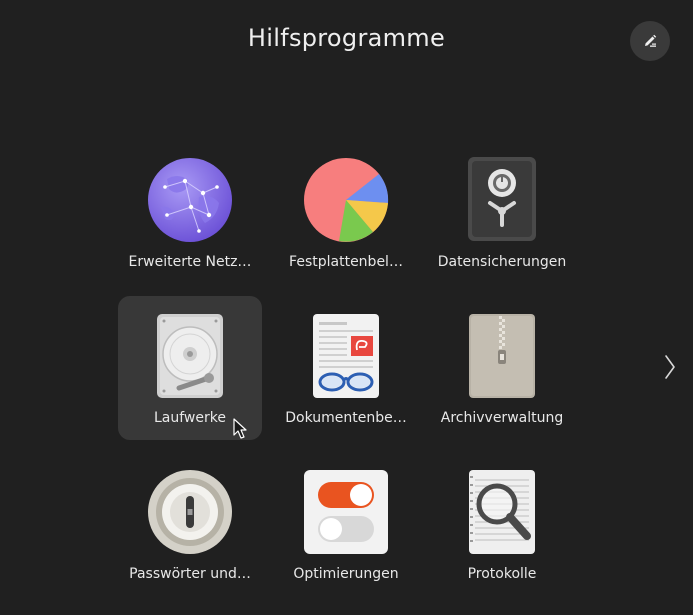 Image resolution: width=693 pixels, height=615 pixels. I want to click on app-tile-archive-manager: Archivverwaltung, so click(502, 368).